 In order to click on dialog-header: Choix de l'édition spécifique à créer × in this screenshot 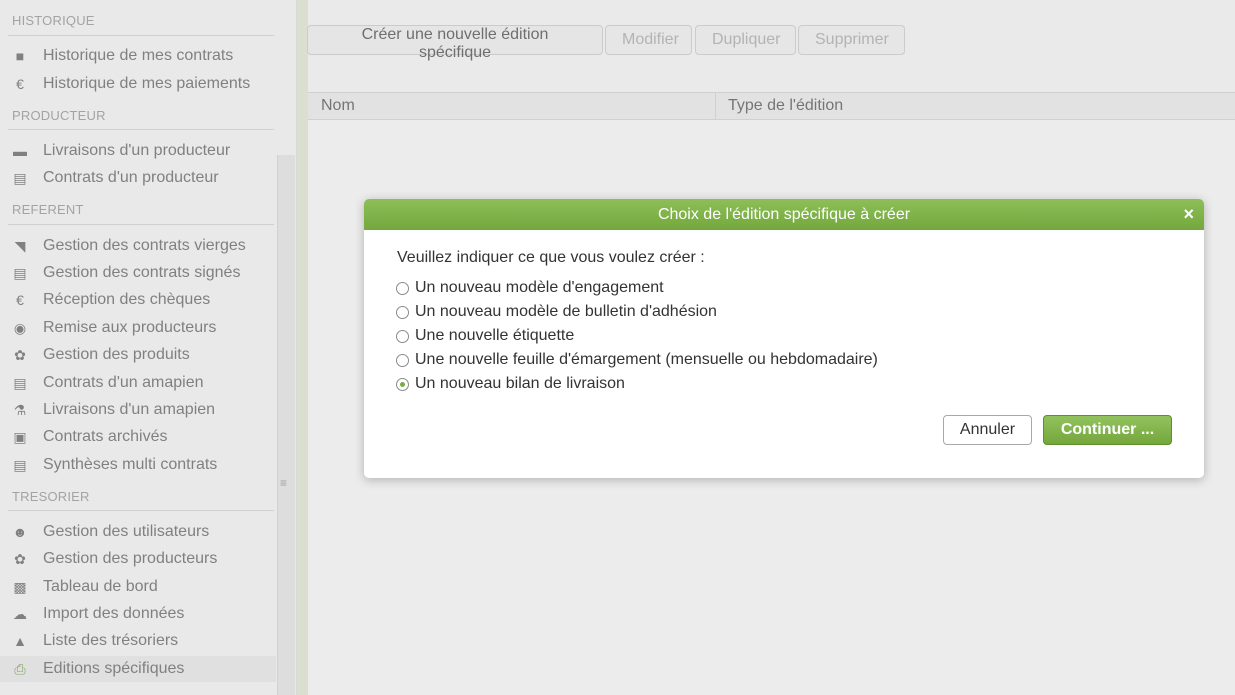, I will do `click(784, 214)`.